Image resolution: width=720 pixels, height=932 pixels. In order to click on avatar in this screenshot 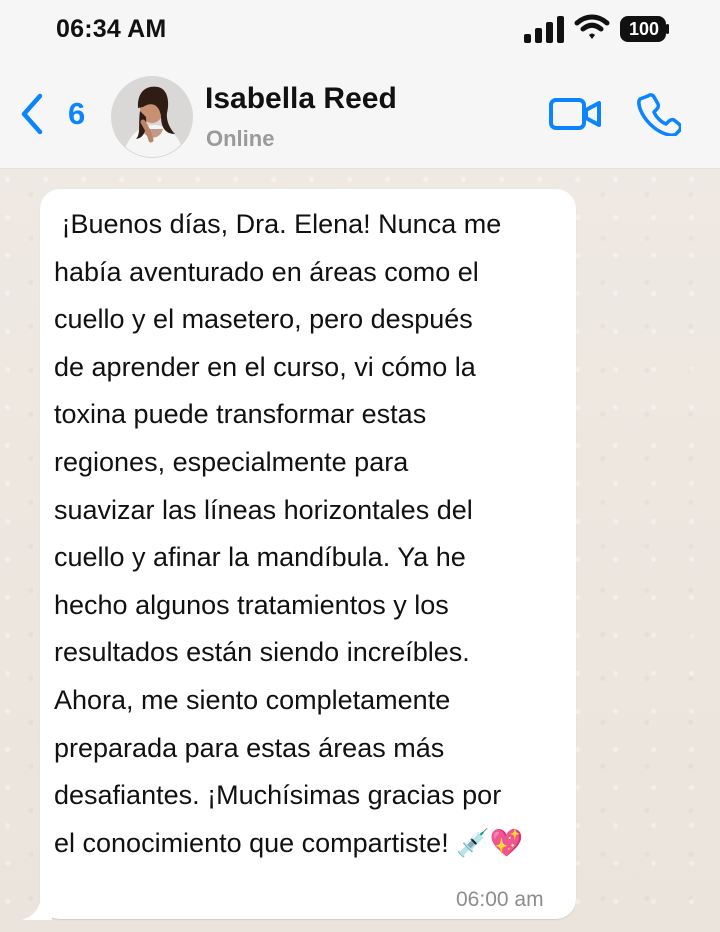, I will do `click(152, 117)`.